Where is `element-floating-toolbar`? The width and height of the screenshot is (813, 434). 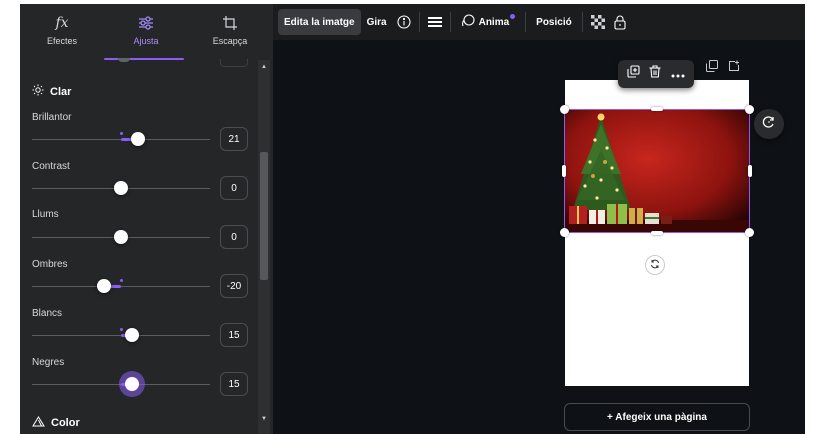 element-floating-toolbar is located at coordinates (656, 74).